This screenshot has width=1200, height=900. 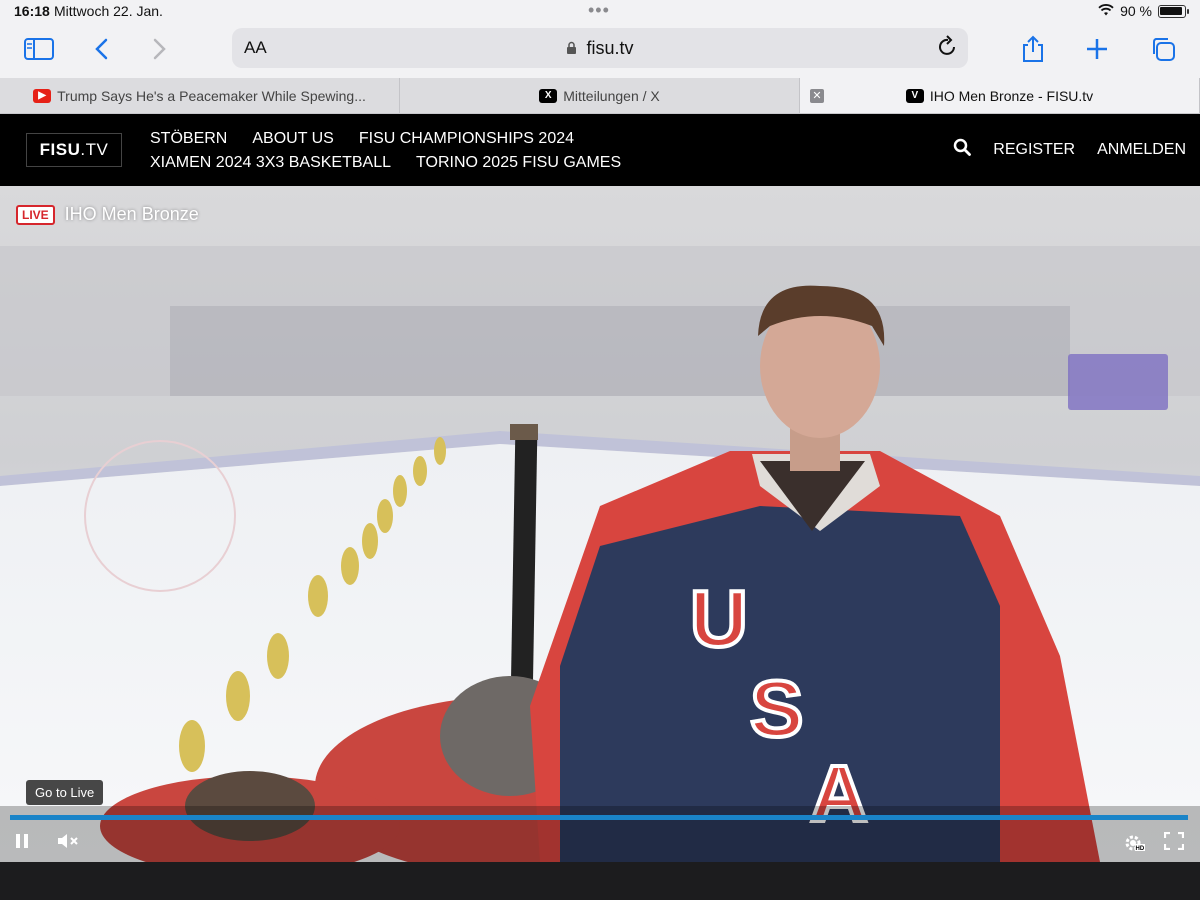 I want to click on address-bar: AA fisu.tv, so click(x=600, y=48).